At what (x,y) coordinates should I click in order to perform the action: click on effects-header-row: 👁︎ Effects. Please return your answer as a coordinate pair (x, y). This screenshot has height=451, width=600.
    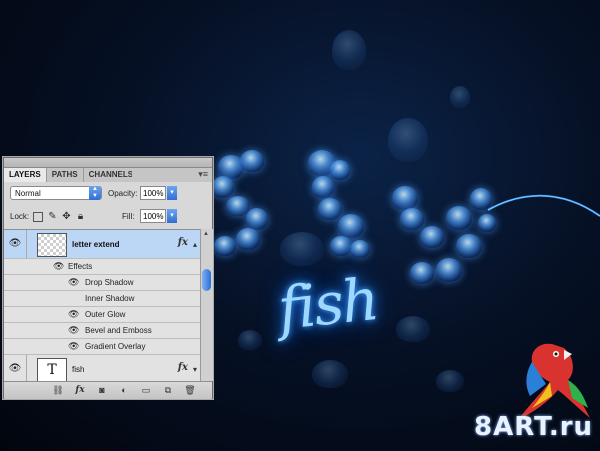
    Looking at the image, I should click on (102, 267).